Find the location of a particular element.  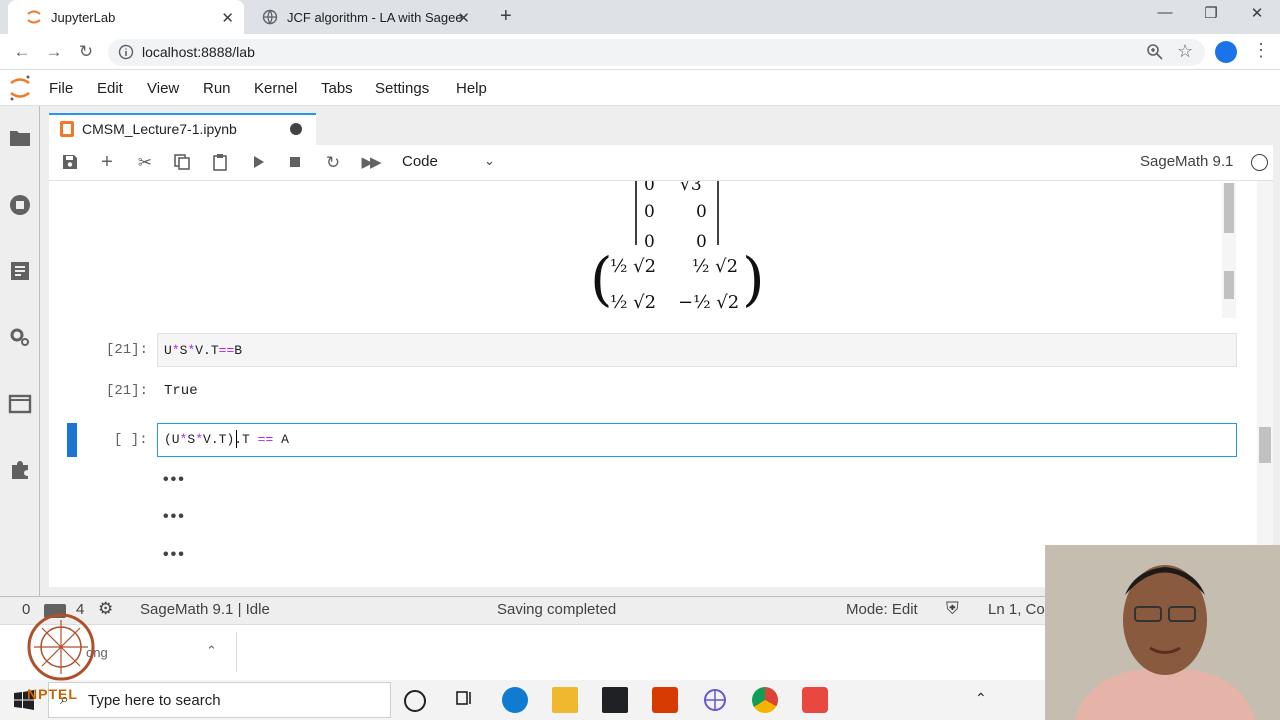

browser-tab-jcf: JCF algorithm - LA with Sagee ✕ is located at coordinates (362, 17).